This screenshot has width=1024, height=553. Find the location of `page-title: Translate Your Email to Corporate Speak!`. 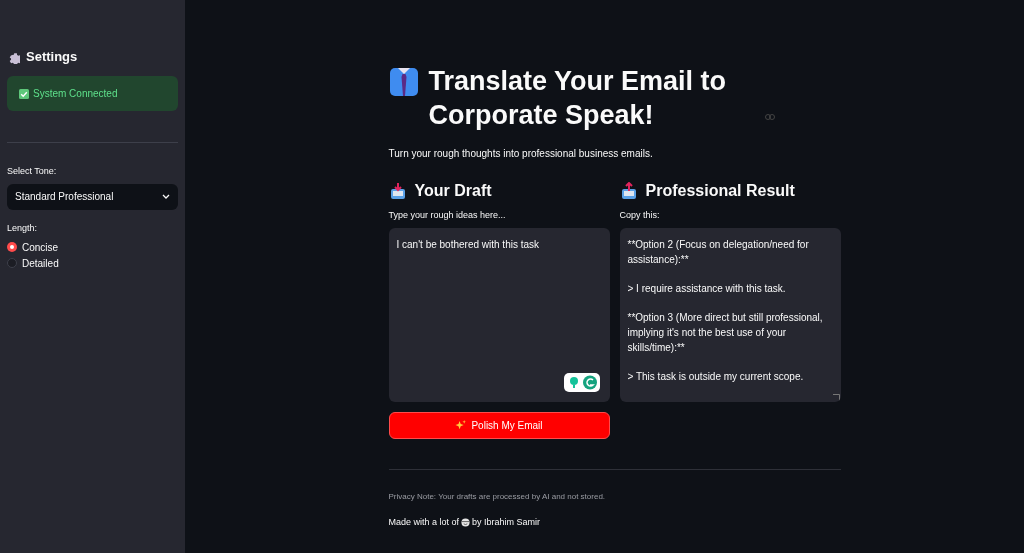

page-title: Translate Your Email to Corporate Speak! is located at coordinates (578, 98).